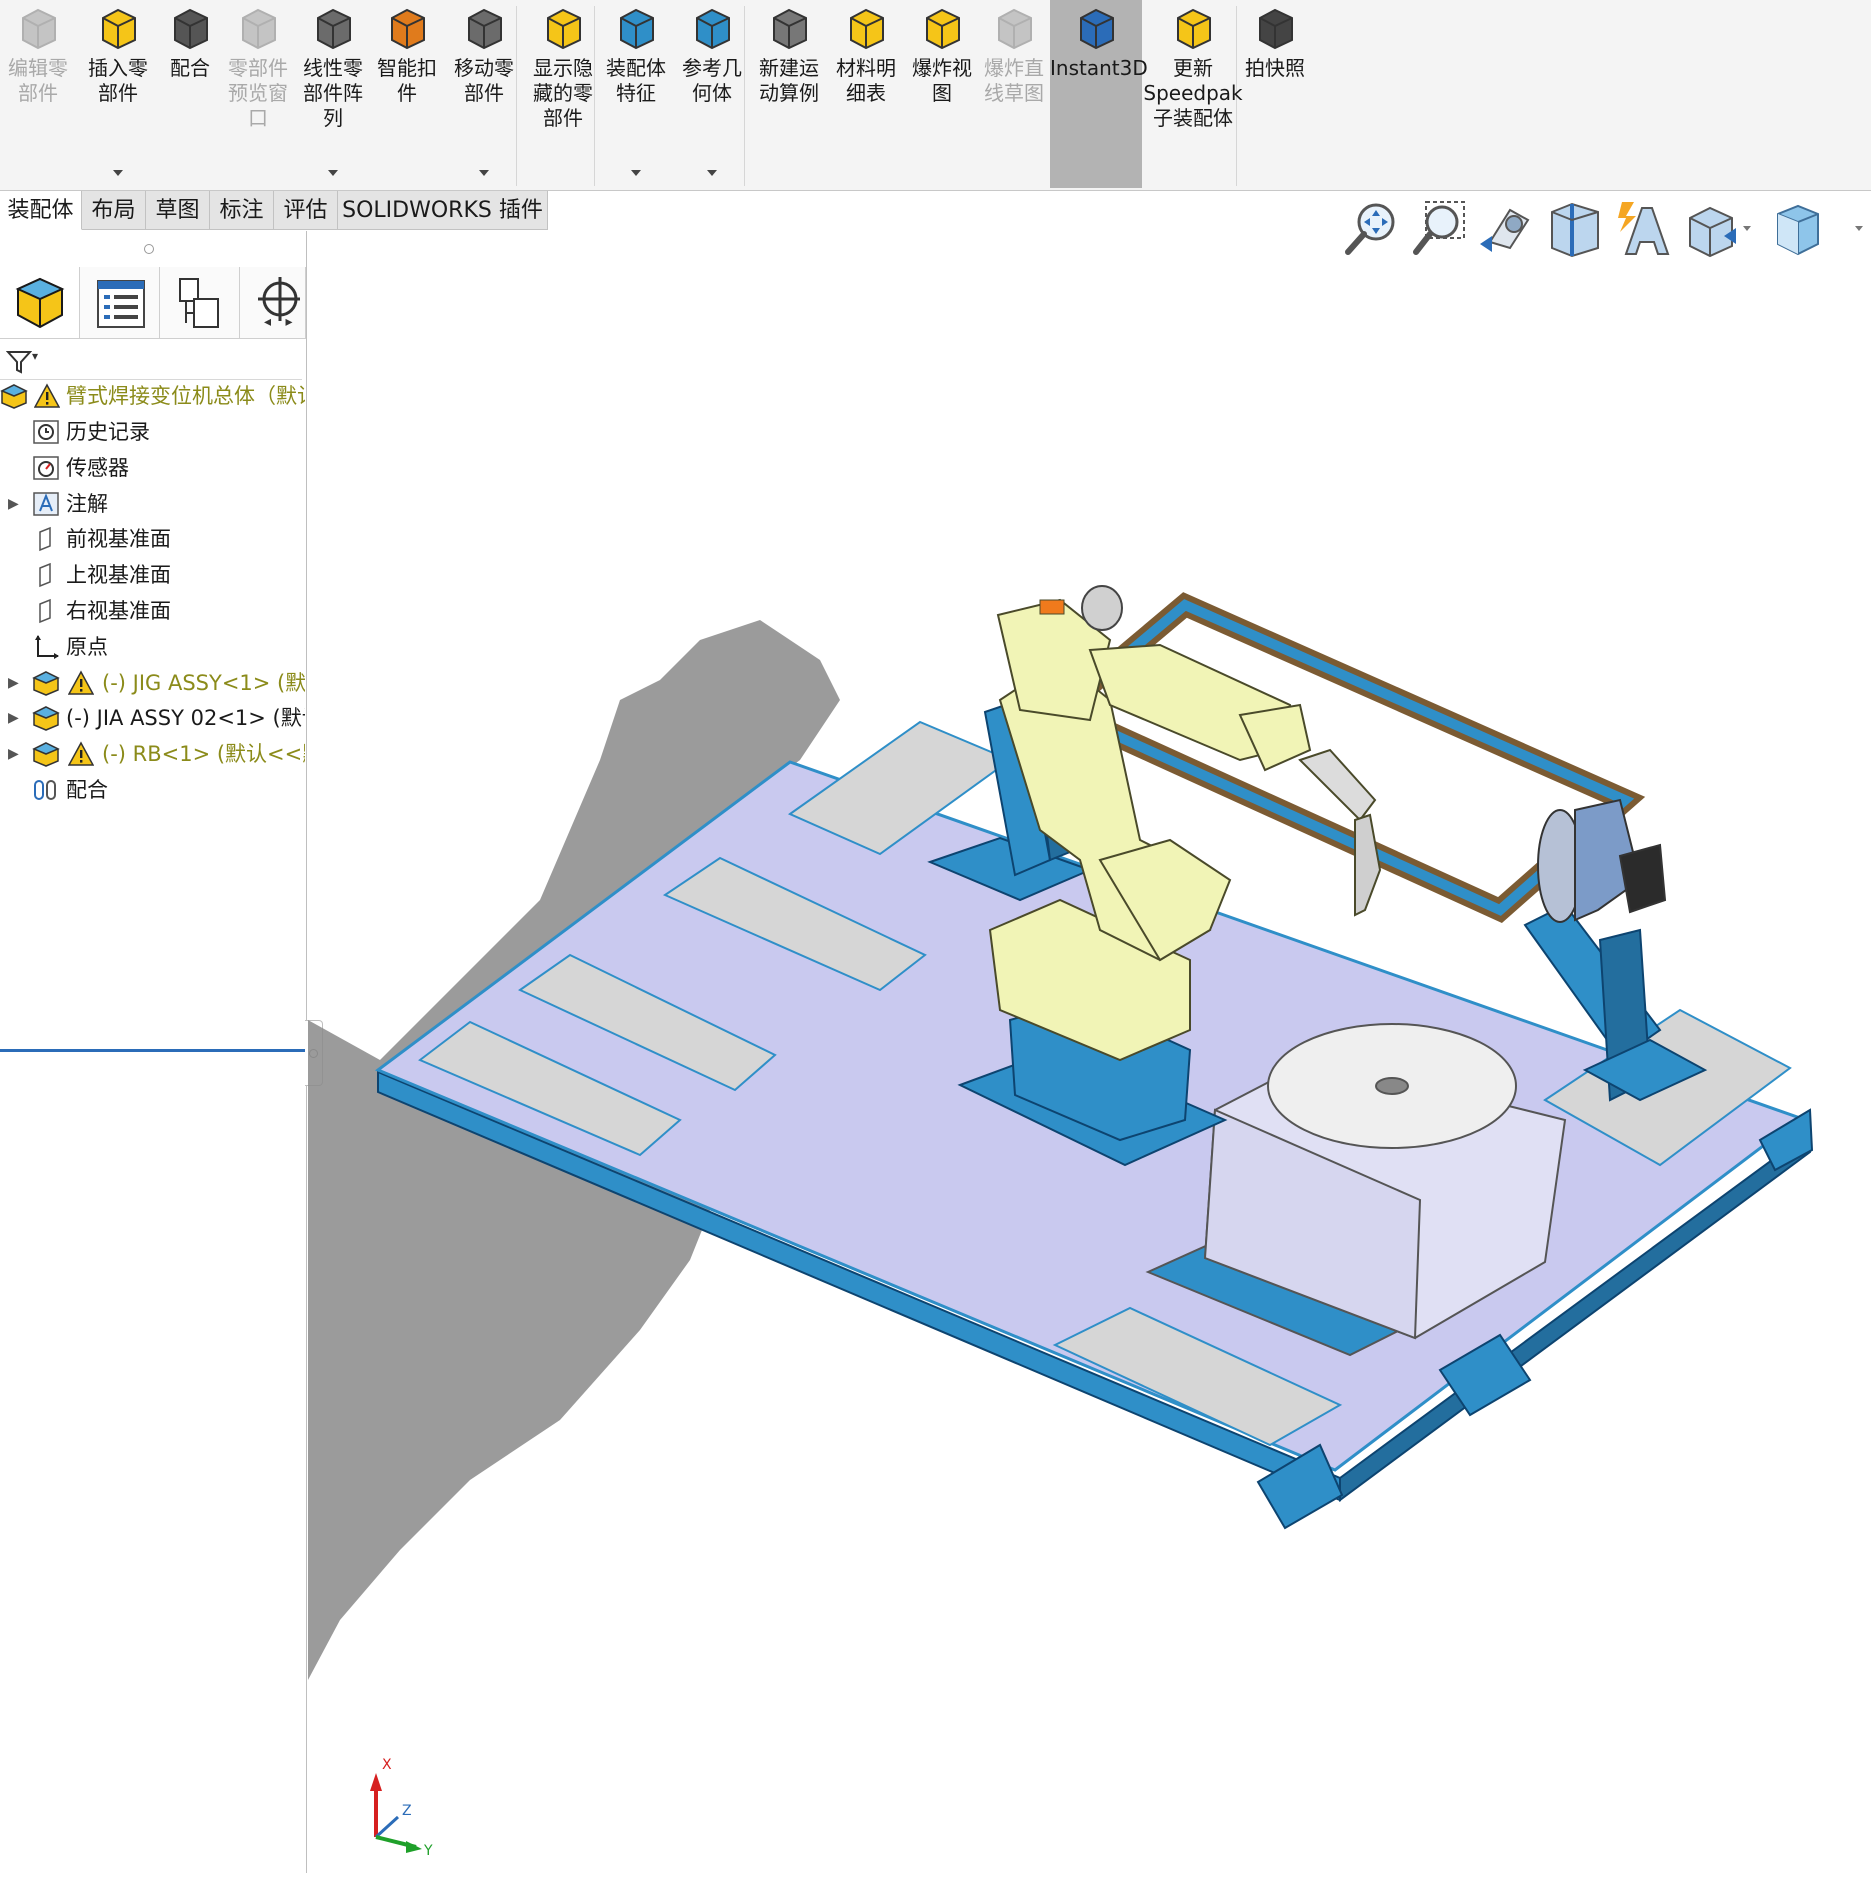 This screenshot has height=1877, width=1871. I want to click on take-snapshot-button: 拍快照, so click(1275, 94).